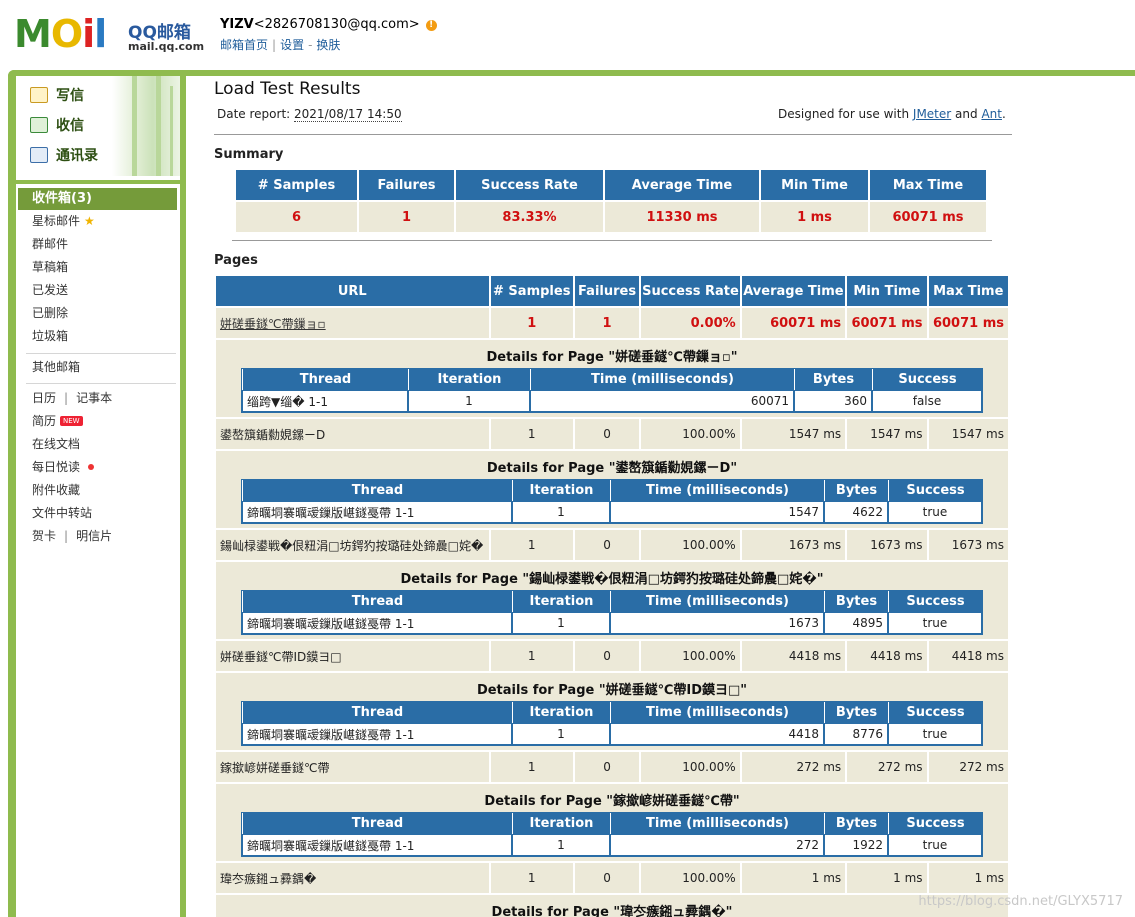 This screenshot has width=1135, height=917. I want to click on page-url-link: 鍚屾椂鍙戦�佷粈涓□坊鍔犳按璐硅处鍗曟□姹�, so click(352, 545).